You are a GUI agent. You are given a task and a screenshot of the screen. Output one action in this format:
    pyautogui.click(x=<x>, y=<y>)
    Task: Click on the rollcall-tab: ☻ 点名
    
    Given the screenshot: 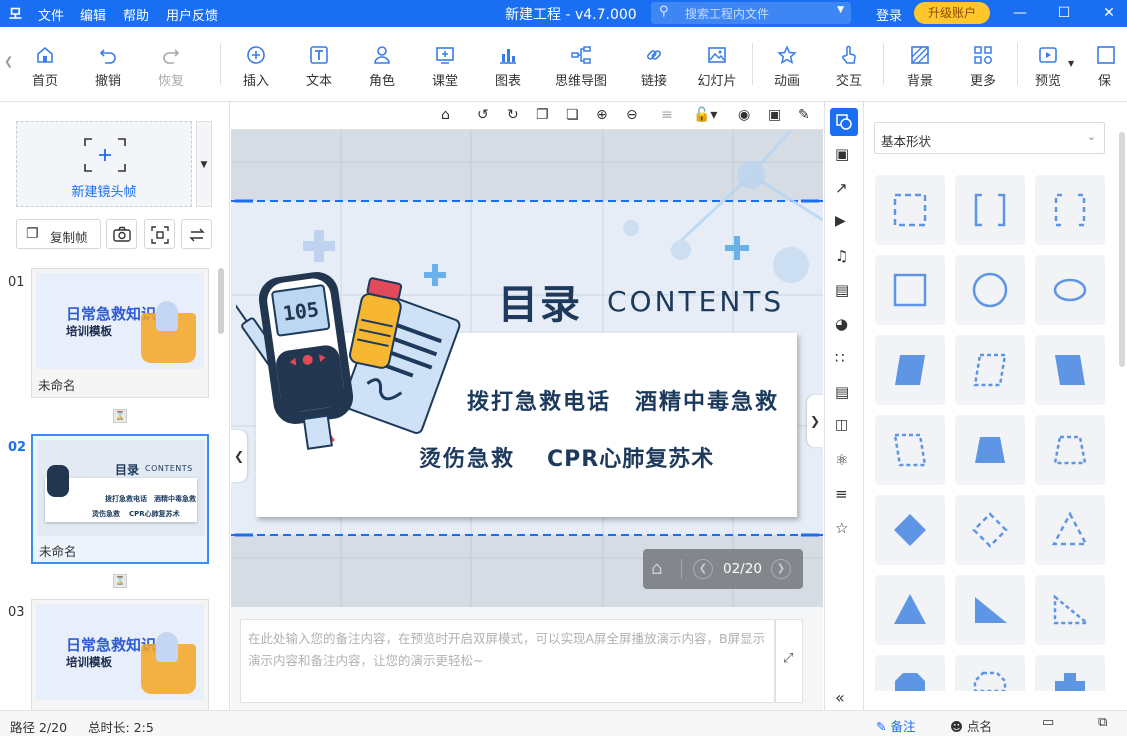 What is the action you would take?
    pyautogui.click(x=971, y=725)
    